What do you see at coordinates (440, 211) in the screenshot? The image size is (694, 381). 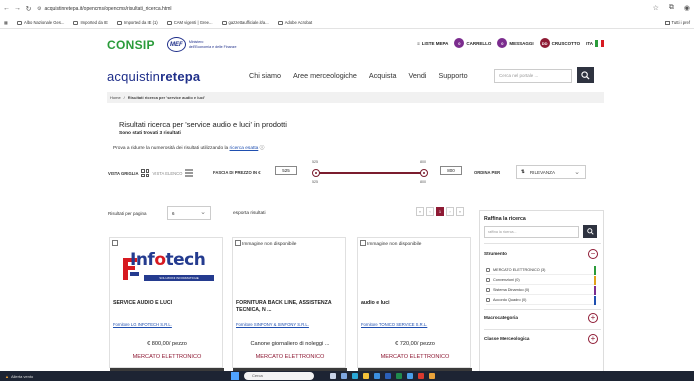 I see `page-1-button: 1` at bounding box center [440, 211].